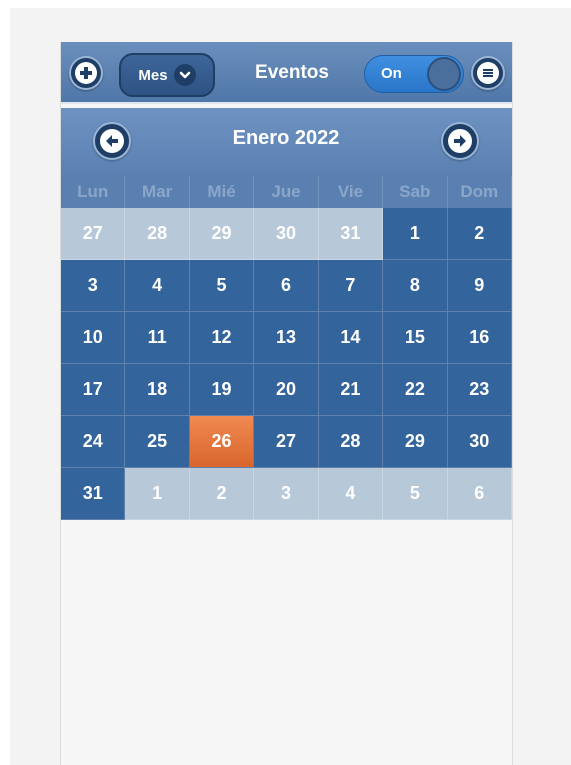  What do you see at coordinates (351, 442) in the screenshot?
I see `calendar-day: 28` at bounding box center [351, 442].